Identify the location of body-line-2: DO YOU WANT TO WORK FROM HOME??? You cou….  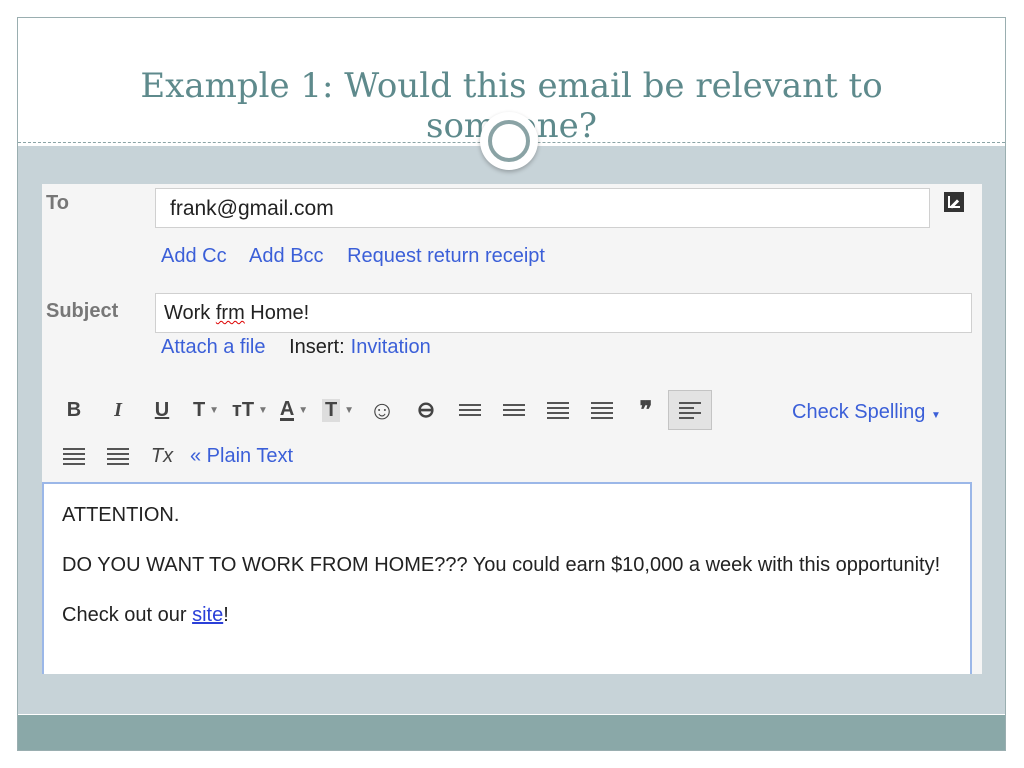
(501, 565).